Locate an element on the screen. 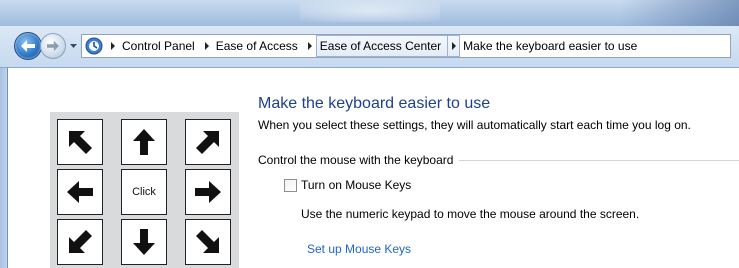 The image size is (739, 268). mouse-keys-option: Turn on Mouse Keys is located at coordinates (347, 185).